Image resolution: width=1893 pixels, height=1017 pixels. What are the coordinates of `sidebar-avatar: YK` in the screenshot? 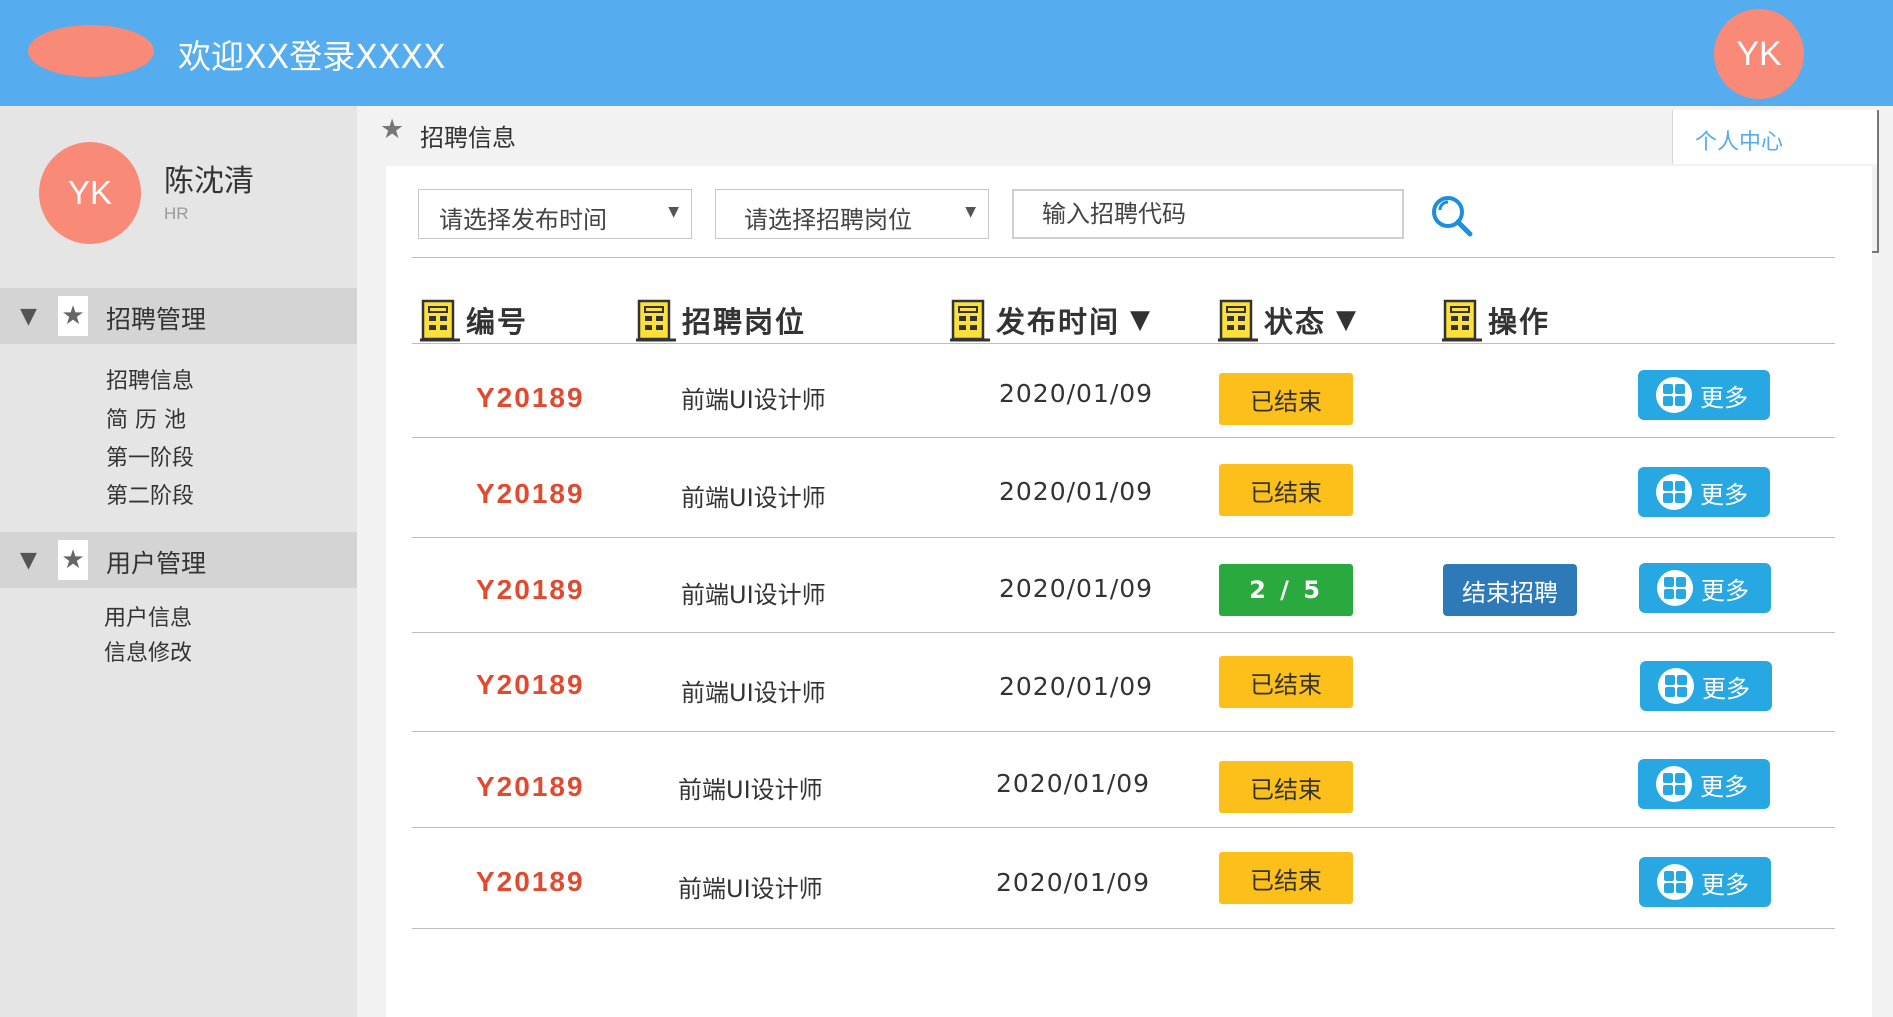 It's located at (90, 193).